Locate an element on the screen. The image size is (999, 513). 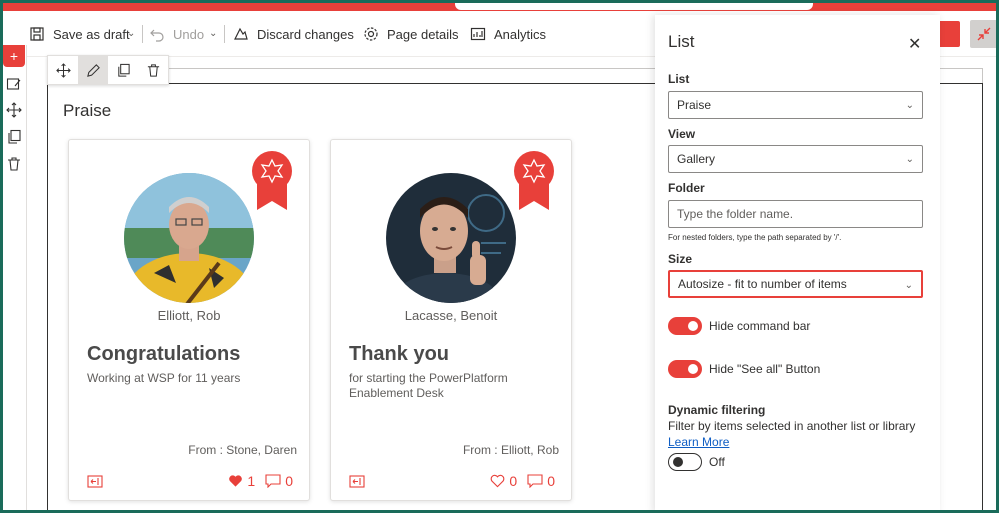
pencil-icon is located at coordinates (93, 70).